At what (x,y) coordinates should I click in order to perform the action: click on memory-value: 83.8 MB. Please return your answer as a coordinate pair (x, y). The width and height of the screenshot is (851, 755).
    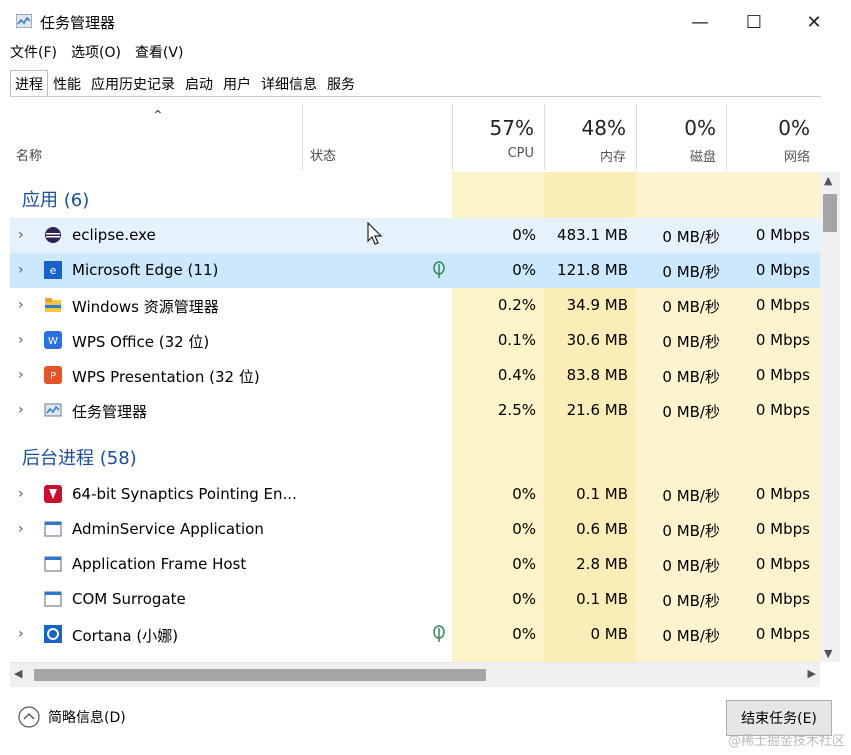
    Looking at the image, I should click on (597, 375).